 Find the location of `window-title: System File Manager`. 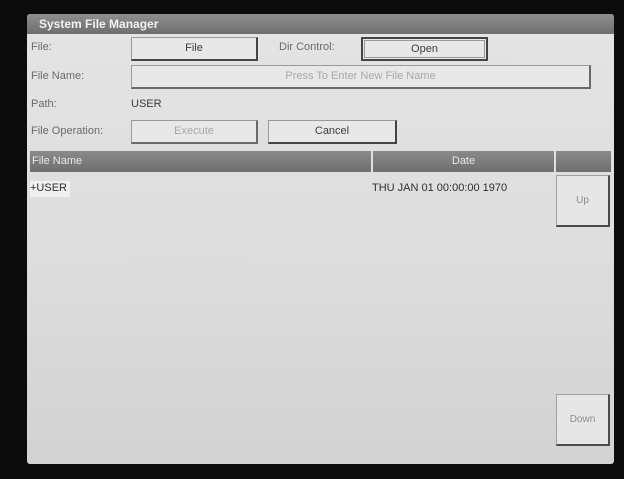

window-title: System File Manager is located at coordinates (99, 24).